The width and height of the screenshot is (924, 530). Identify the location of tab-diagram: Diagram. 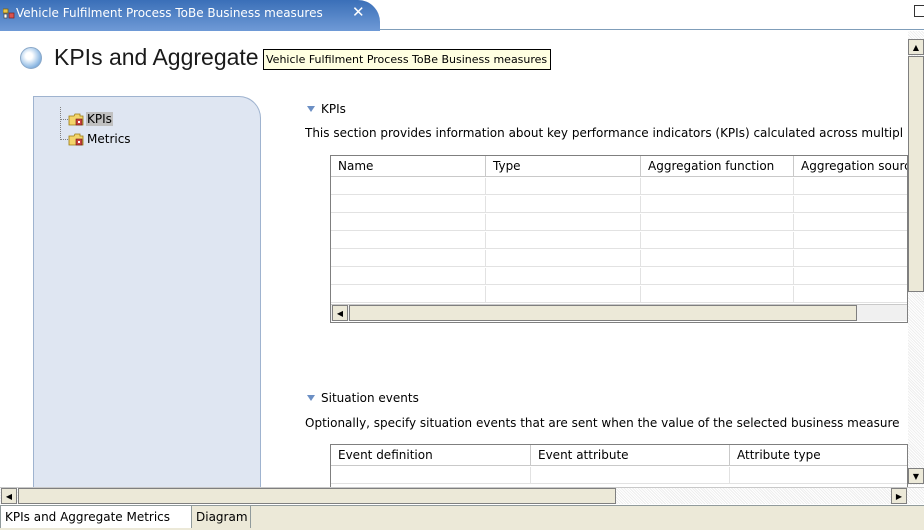
(221, 517).